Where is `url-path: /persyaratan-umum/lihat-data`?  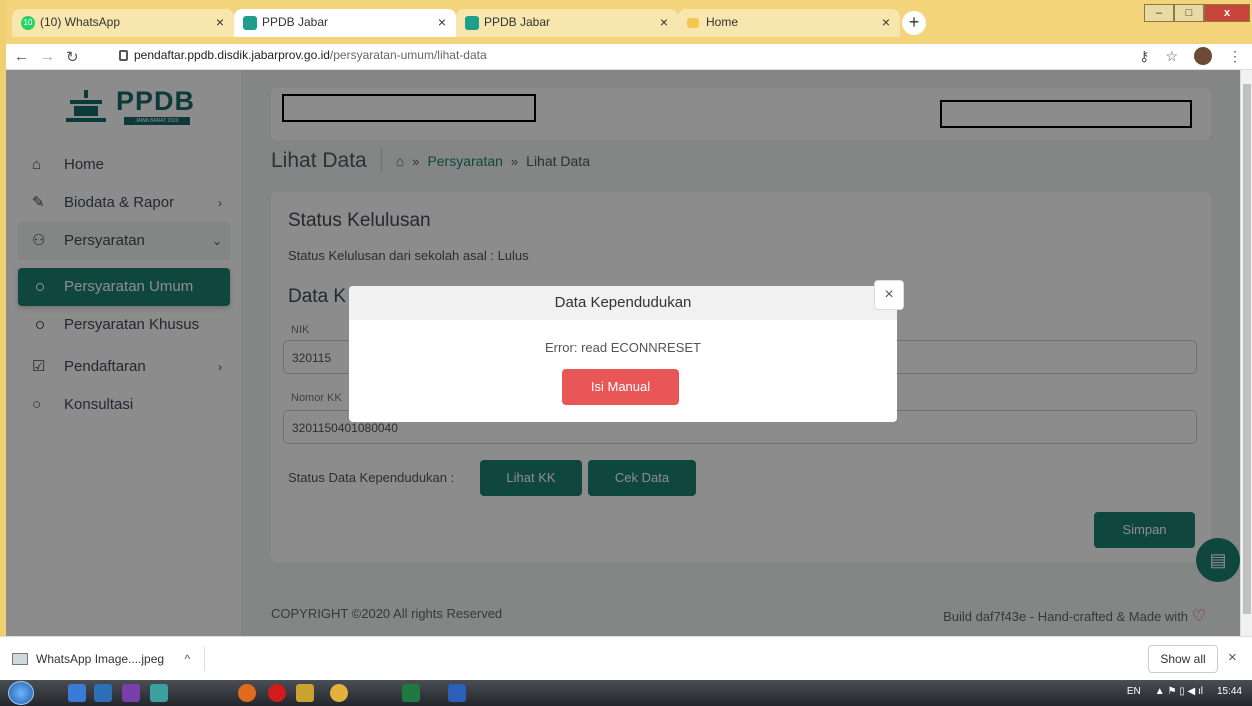
url-path: /persyaratan-umum/lihat-data is located at coordinates (408, 55).